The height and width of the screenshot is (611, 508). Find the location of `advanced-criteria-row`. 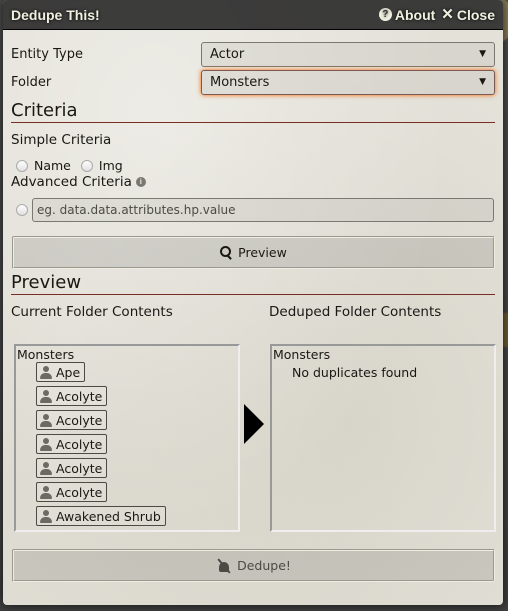

advanced-criteria-row is located at coordinates (253, 210).